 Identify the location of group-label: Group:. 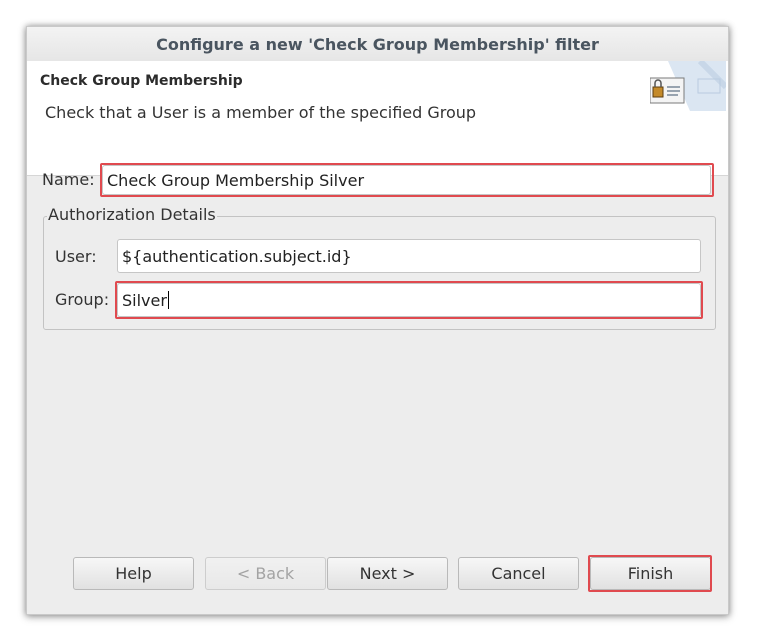
(82, 299).